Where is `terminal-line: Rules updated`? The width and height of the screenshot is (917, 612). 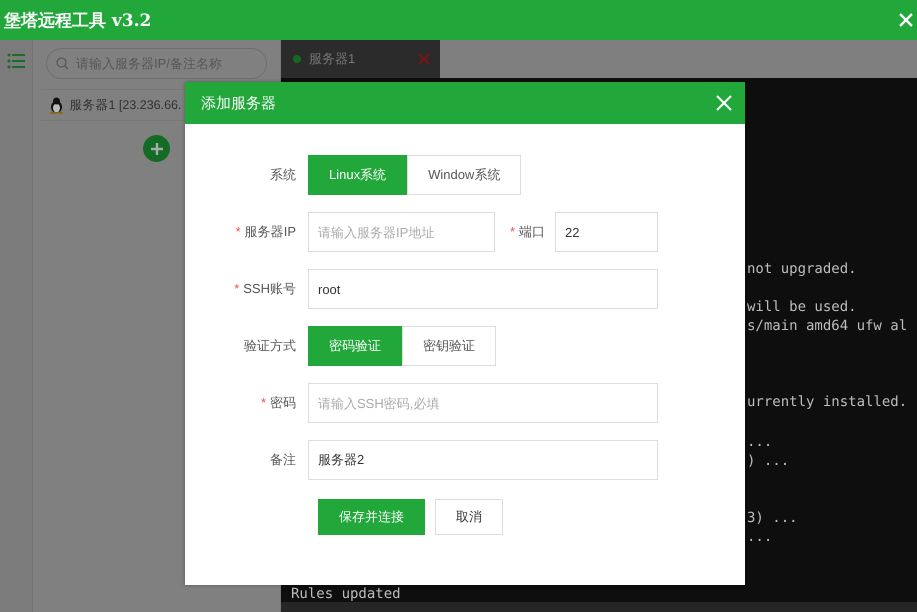
terminal-line: Rules updated is located at coordinates (346, 594).